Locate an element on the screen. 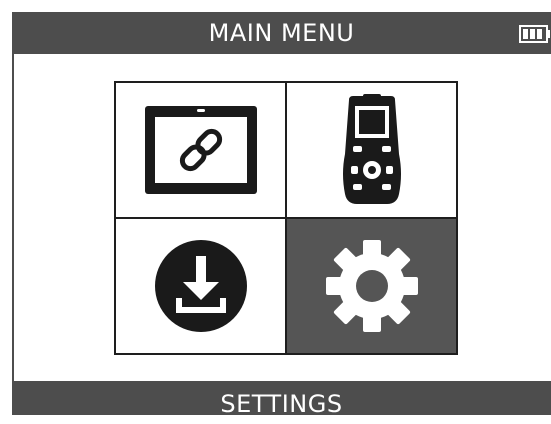 This screenshot has height=424, width=551. menu-tile-download is located at coordinates (200, 286).